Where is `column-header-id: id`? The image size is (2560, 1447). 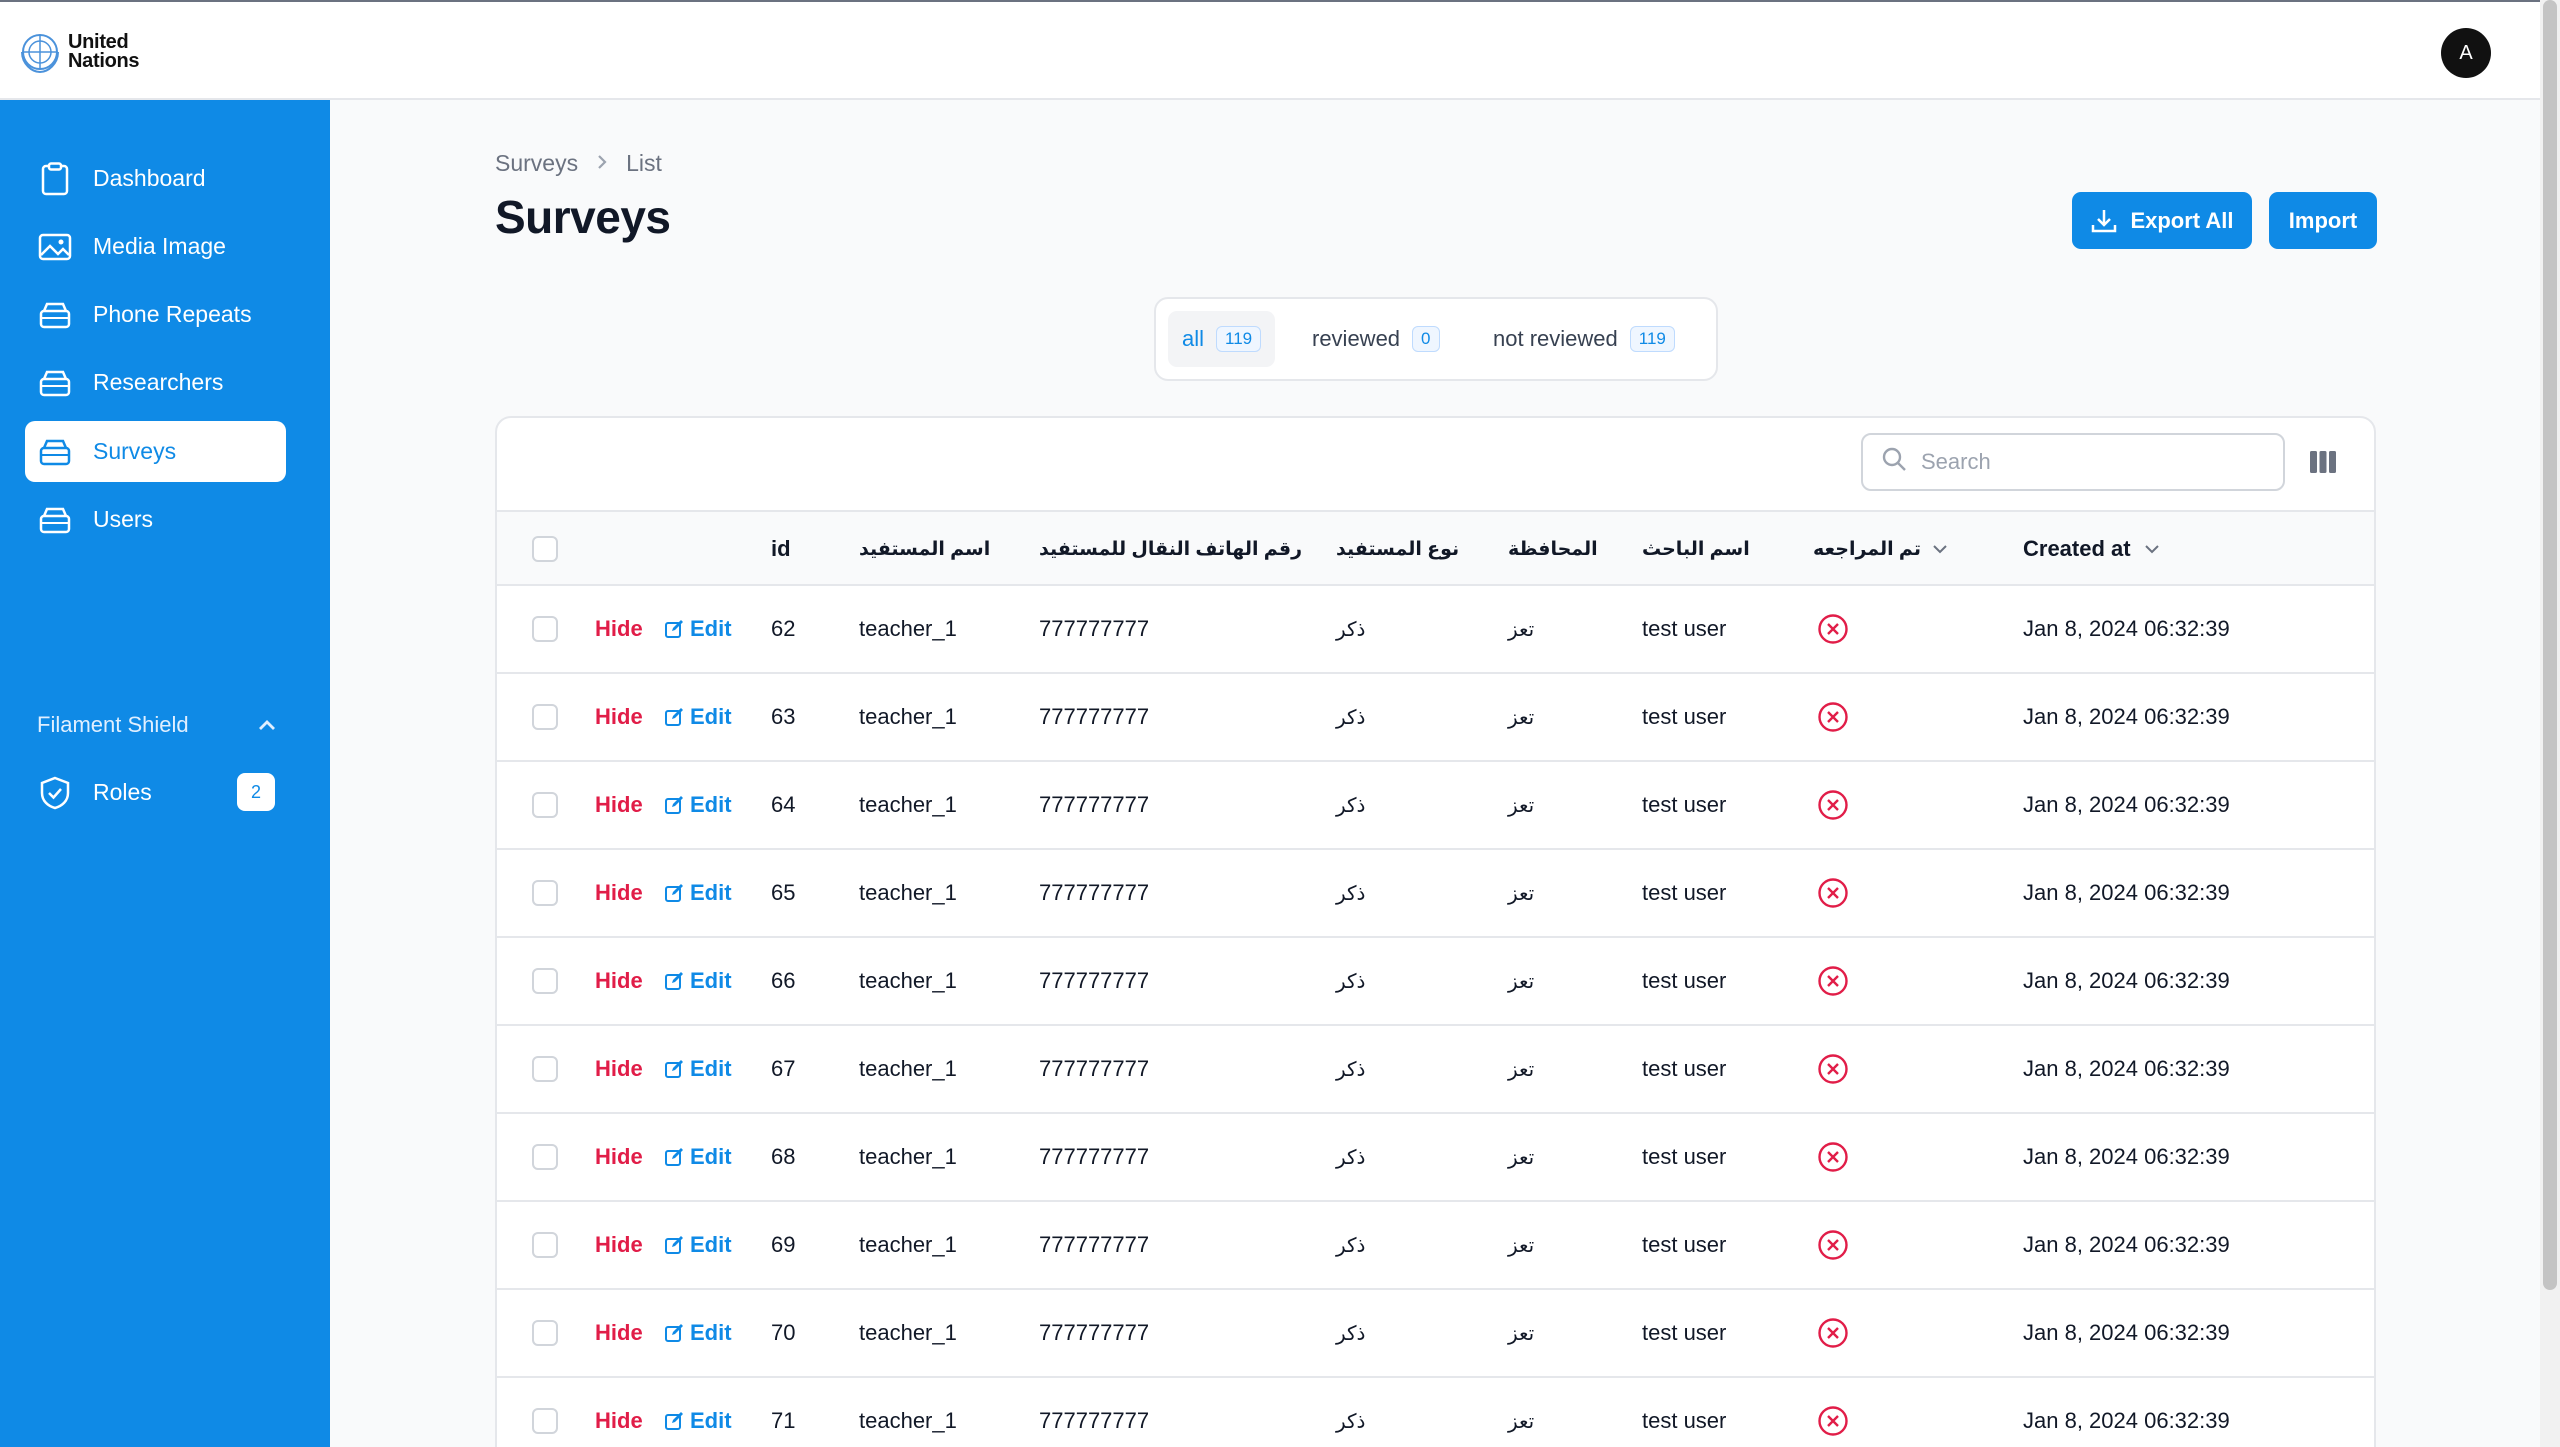 column-header-id: id is located at coordinates (781, 549).